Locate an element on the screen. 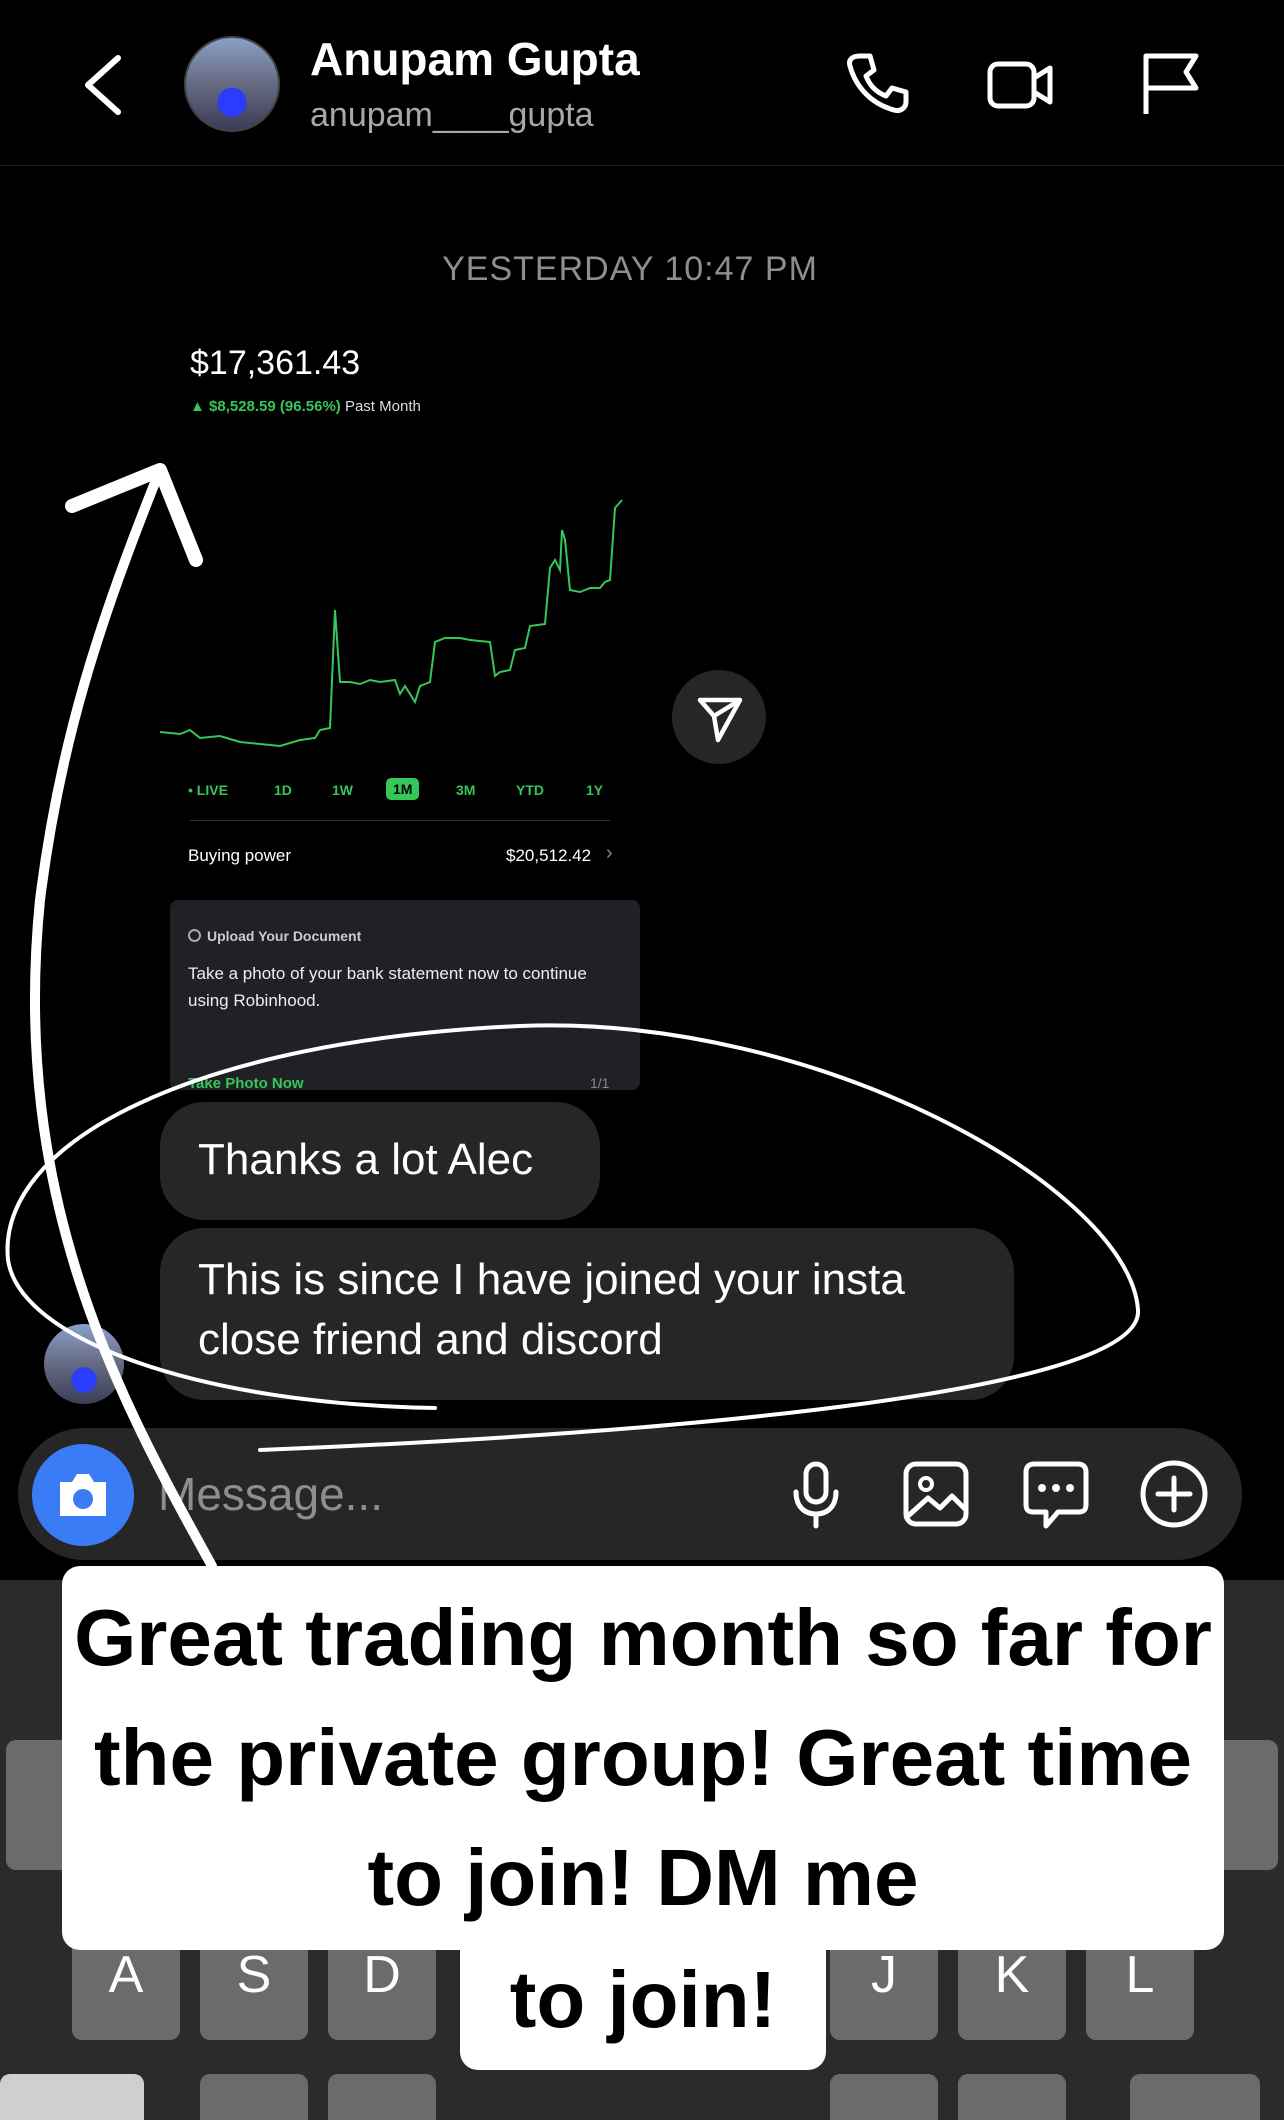 This screenshot has height=2120, width=1284. image-icon is located at coordinates (936, 1494).